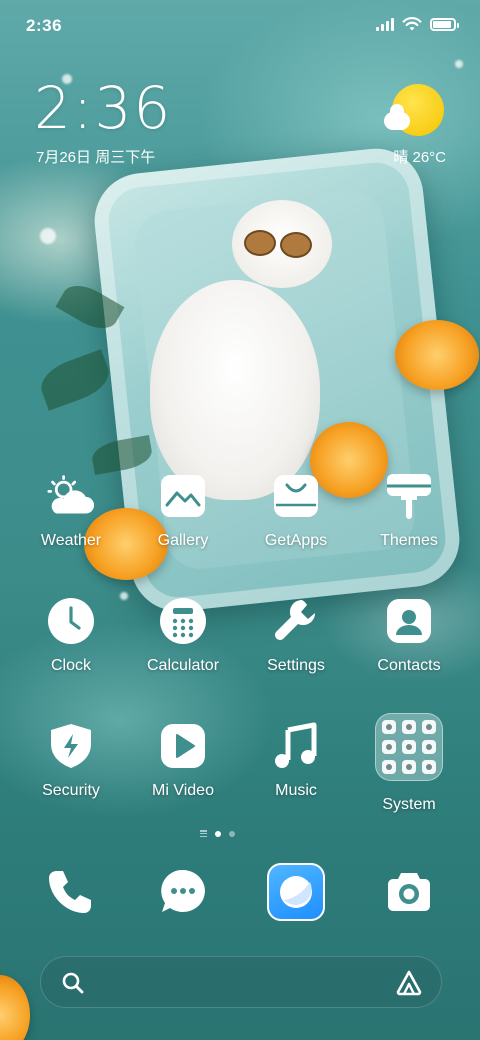 The image size is (480, 1040). I want to click on dock-messages, so click(183, 892).